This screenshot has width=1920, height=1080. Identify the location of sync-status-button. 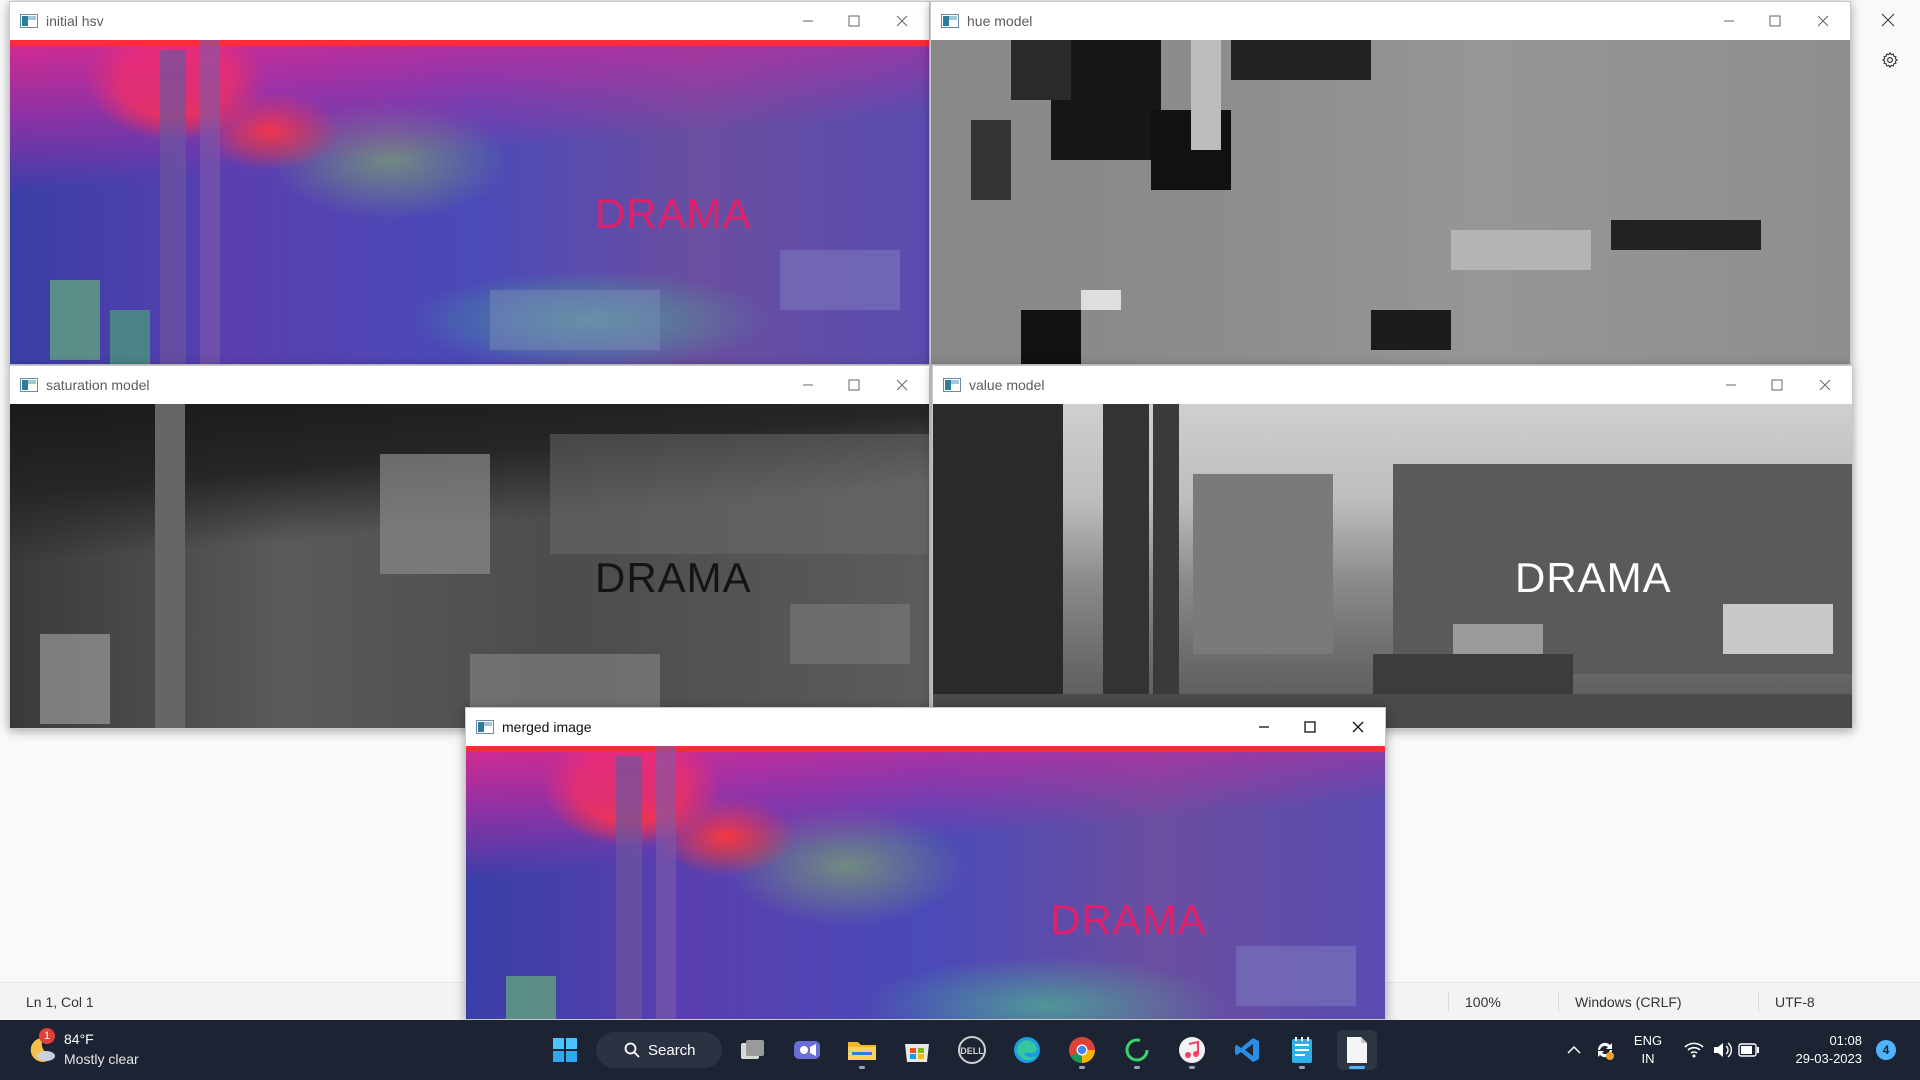
(1605, 1050).